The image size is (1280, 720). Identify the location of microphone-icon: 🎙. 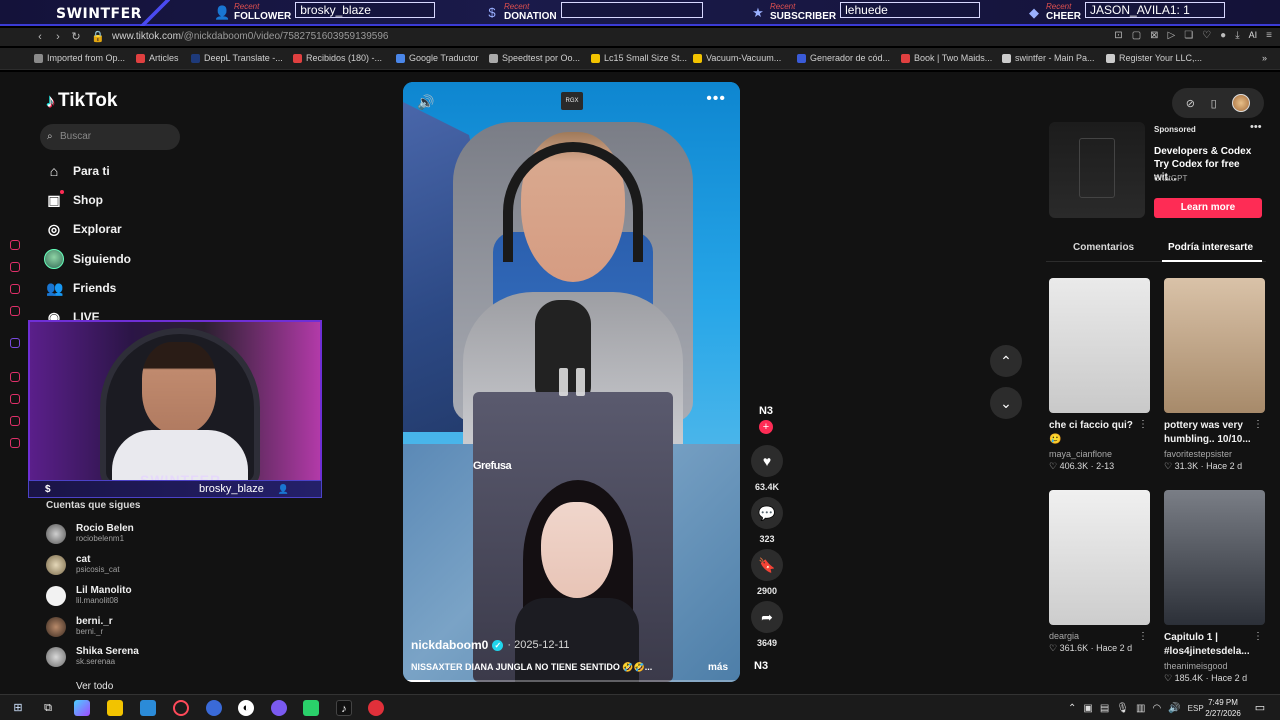
(1122, 708).